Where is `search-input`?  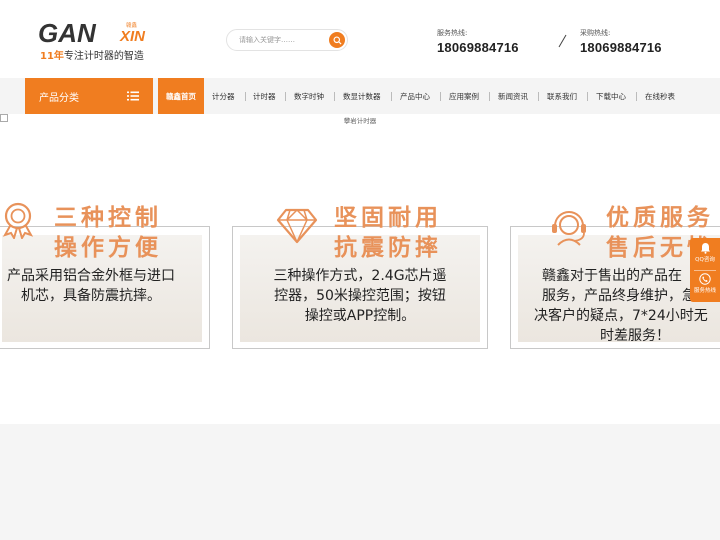 search-input is located at coordinates (279, 40).